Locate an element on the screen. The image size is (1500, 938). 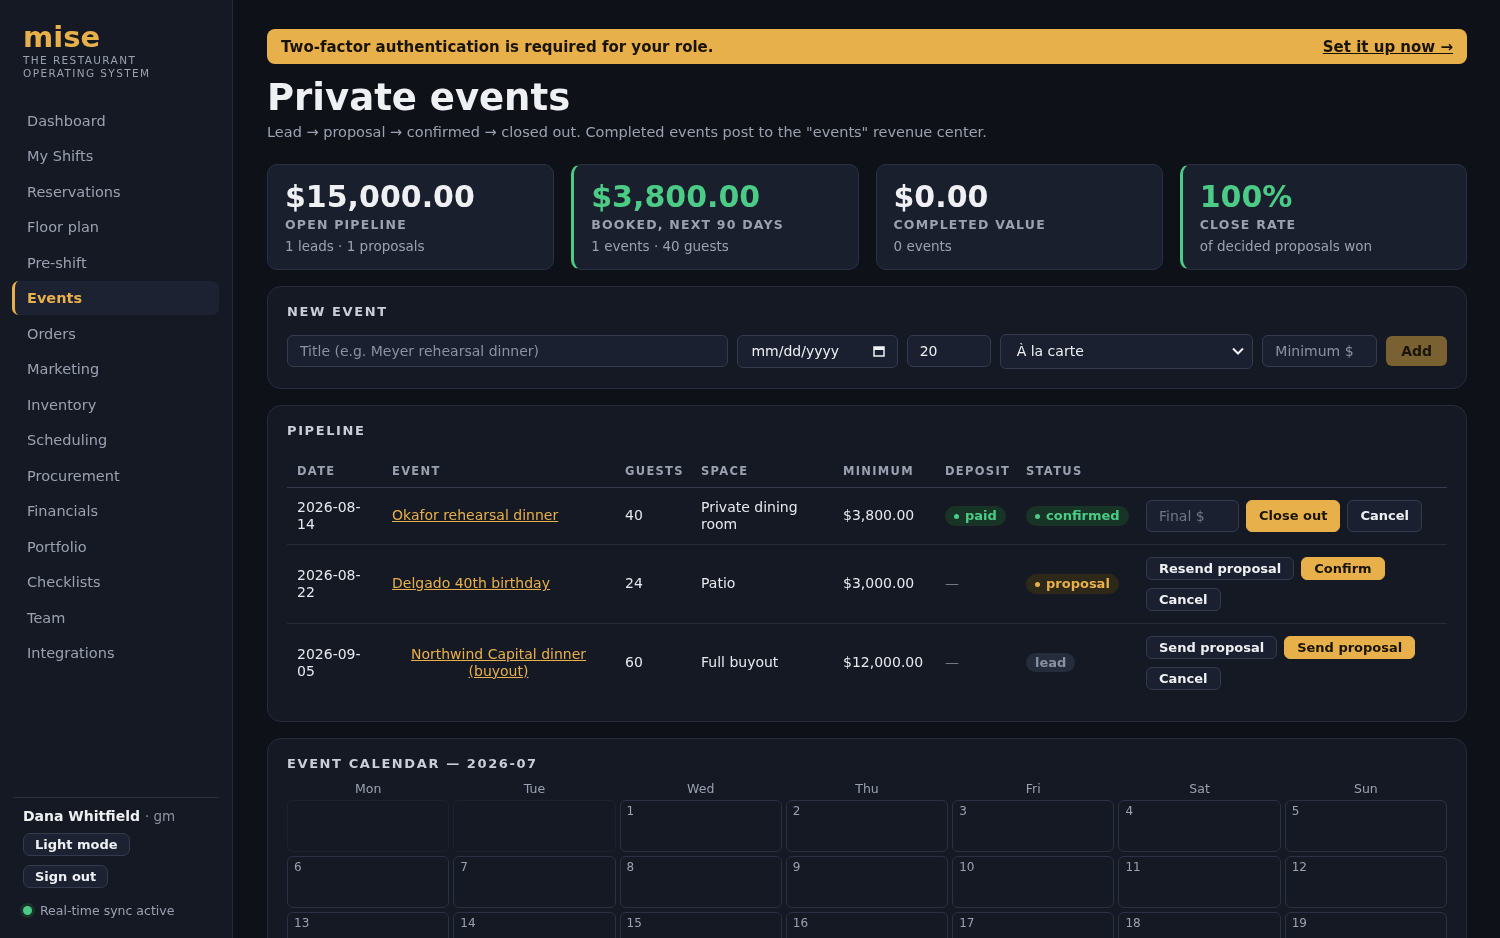
space-select: À la carte is located at coordinates (1126, 351).